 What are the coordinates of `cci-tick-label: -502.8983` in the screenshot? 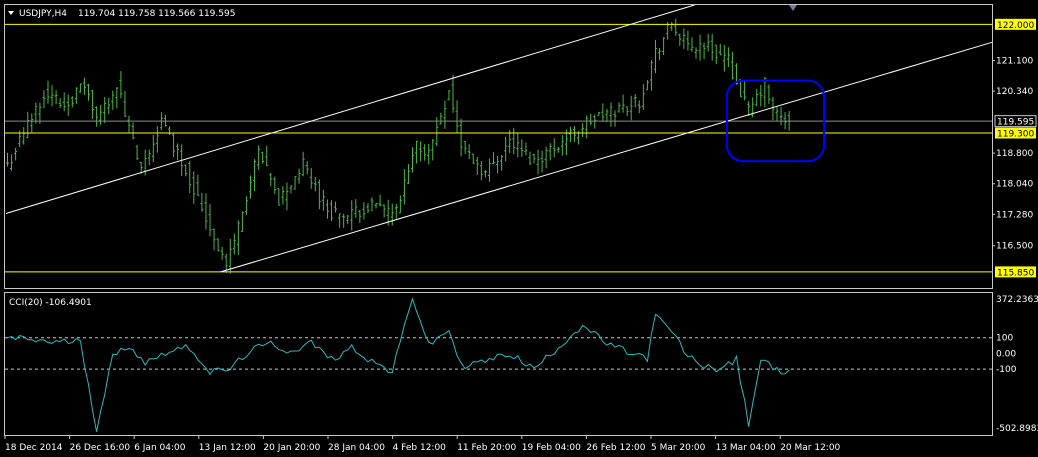 It's located at (1017, 429).